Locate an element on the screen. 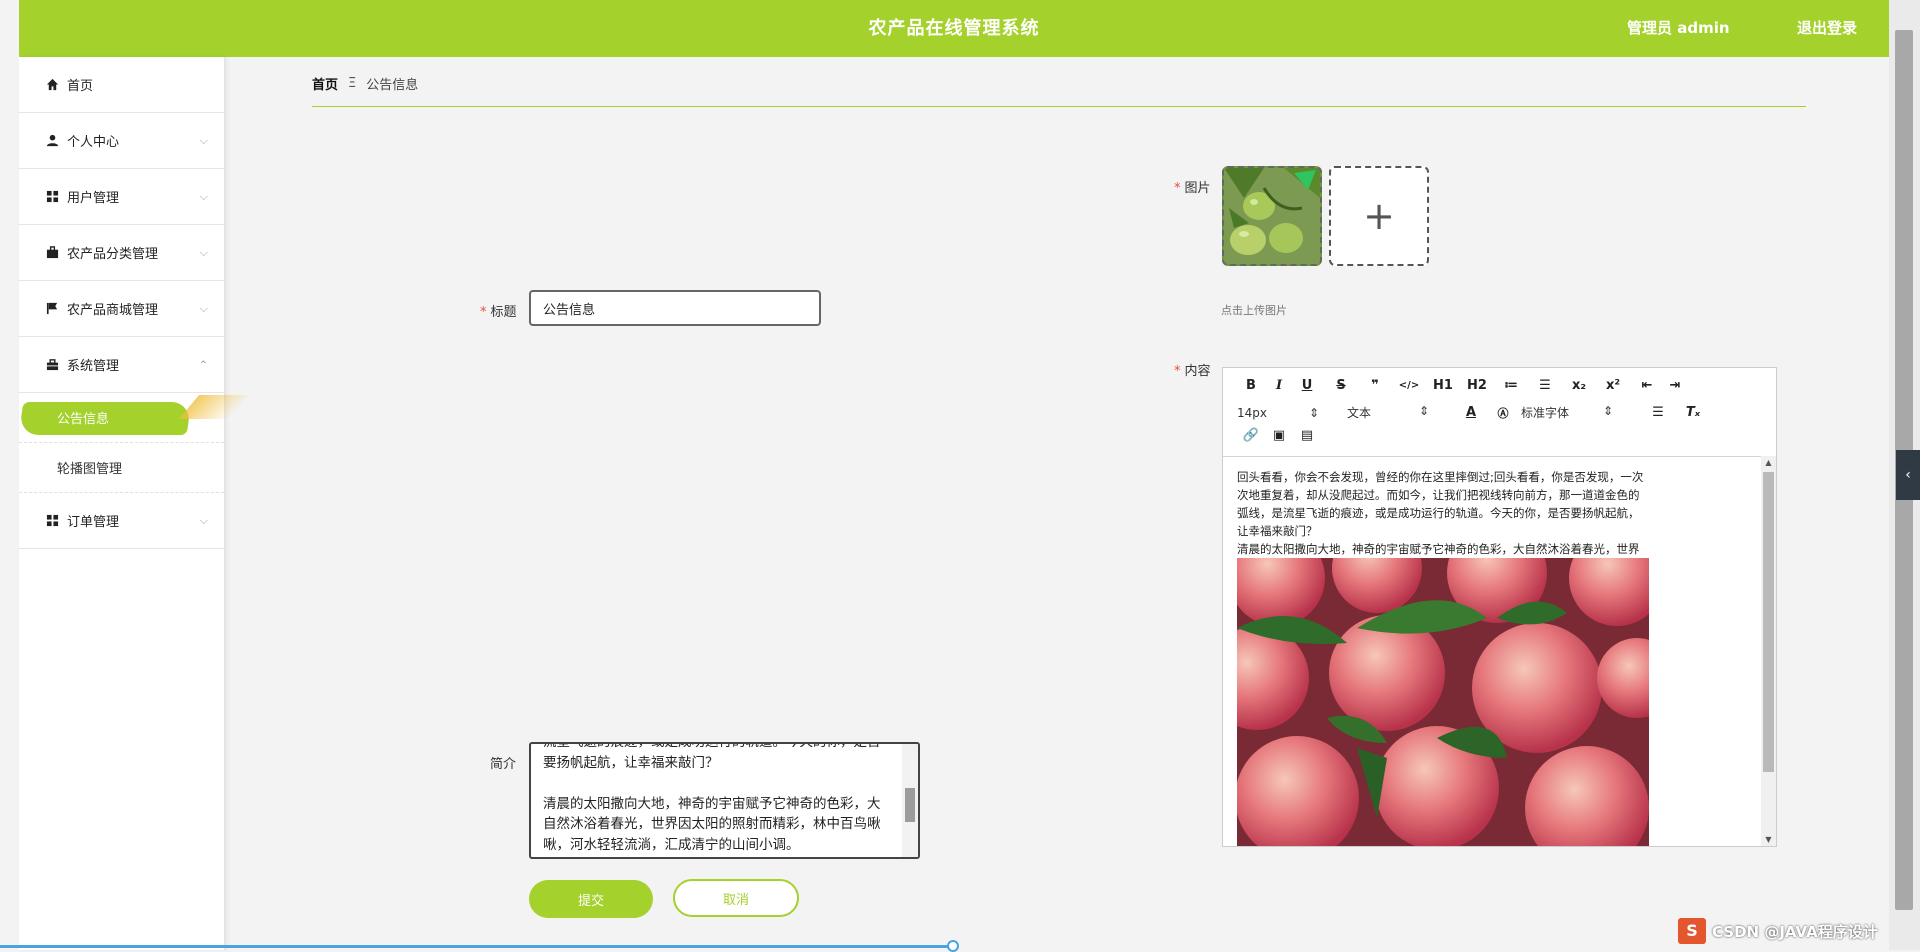 Image resolution: width=1920 pixels, height=952 pixels. strike-button: S is located at coordinates (1341, 385).